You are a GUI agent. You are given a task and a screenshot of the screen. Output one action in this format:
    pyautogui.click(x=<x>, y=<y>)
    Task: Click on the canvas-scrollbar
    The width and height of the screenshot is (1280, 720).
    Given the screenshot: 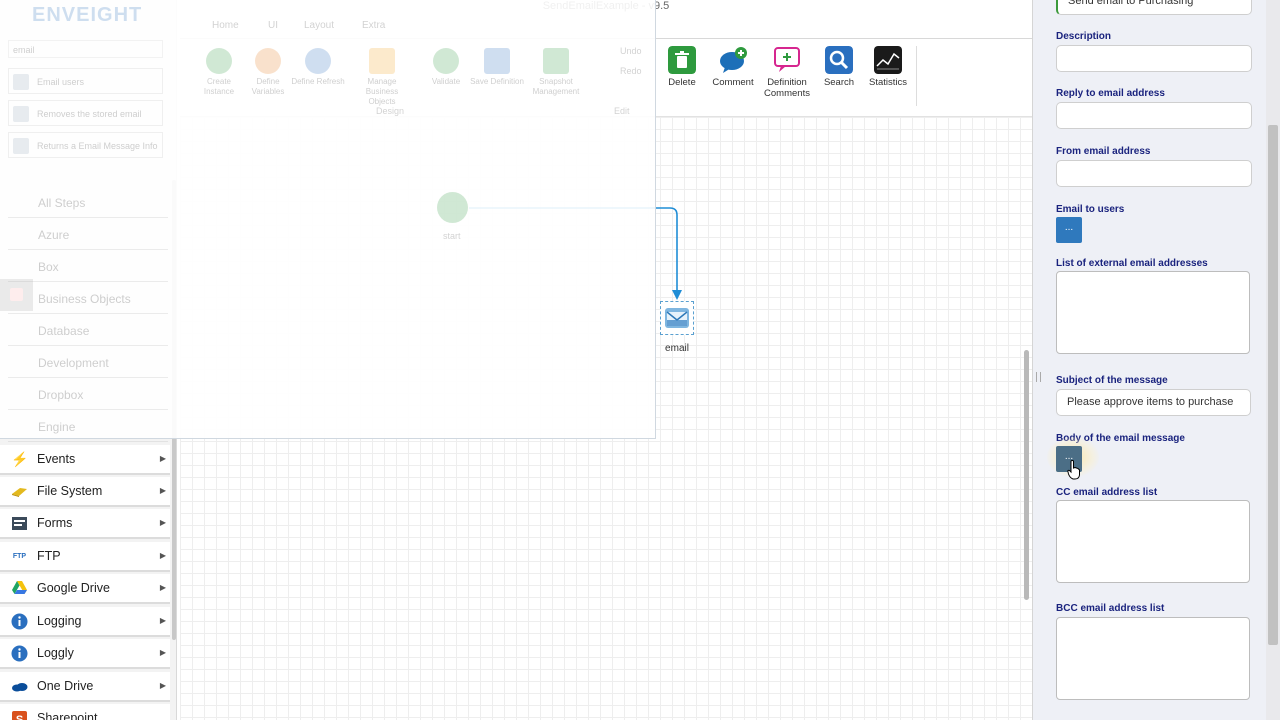 What is the action you would take?
    pyautogui.click(x=1026, y=475)
    